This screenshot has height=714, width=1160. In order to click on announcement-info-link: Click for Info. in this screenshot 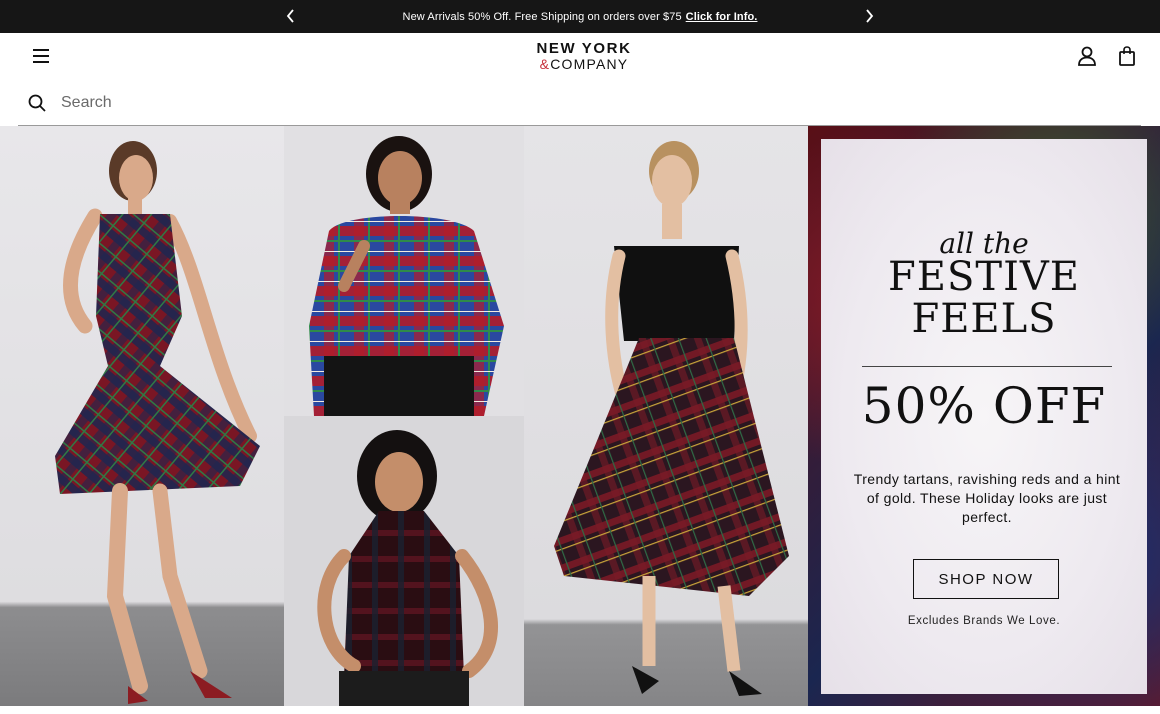, I will do `click(722, 17)`.